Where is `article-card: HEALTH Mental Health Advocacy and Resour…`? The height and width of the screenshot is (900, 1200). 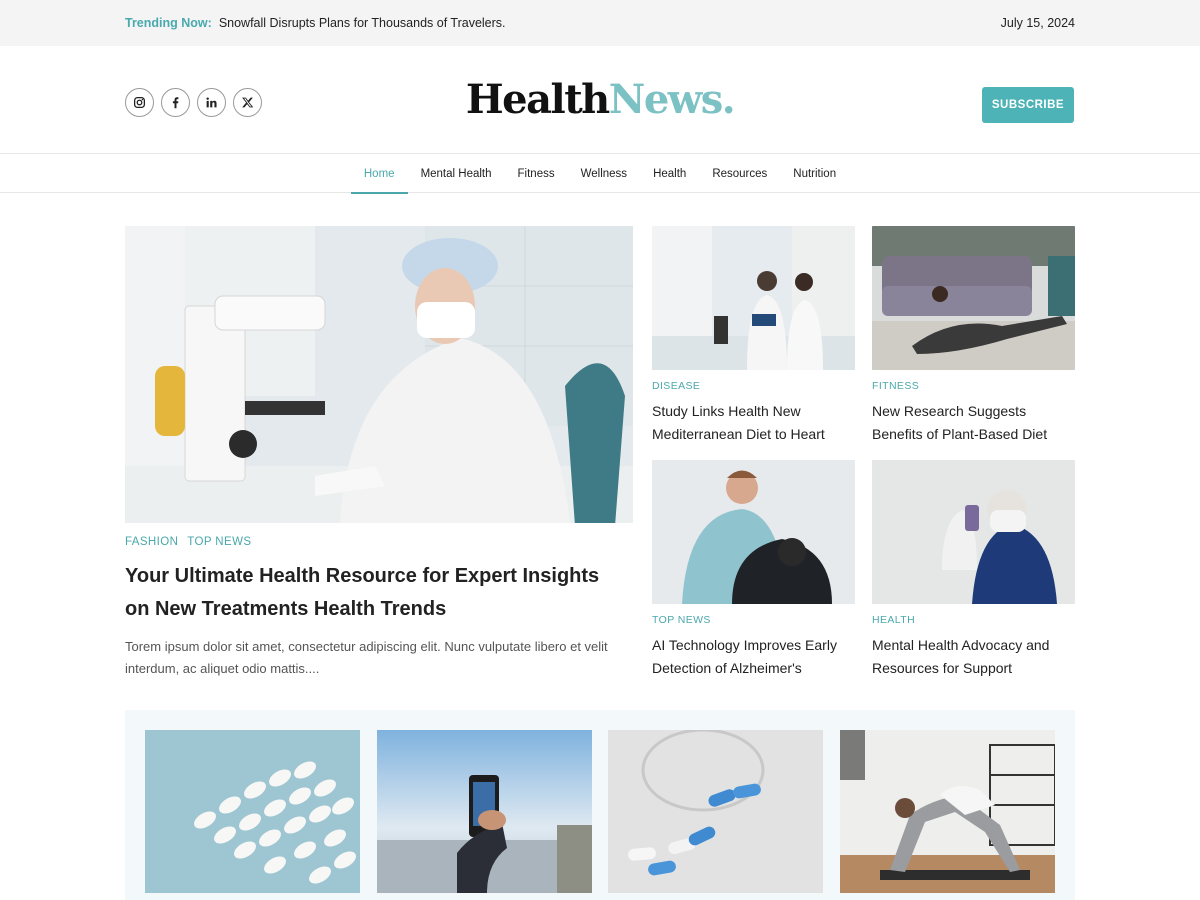 article-card: HEALTH Mental Health Advocacy and Resour… is located at coordinates (973, 570).